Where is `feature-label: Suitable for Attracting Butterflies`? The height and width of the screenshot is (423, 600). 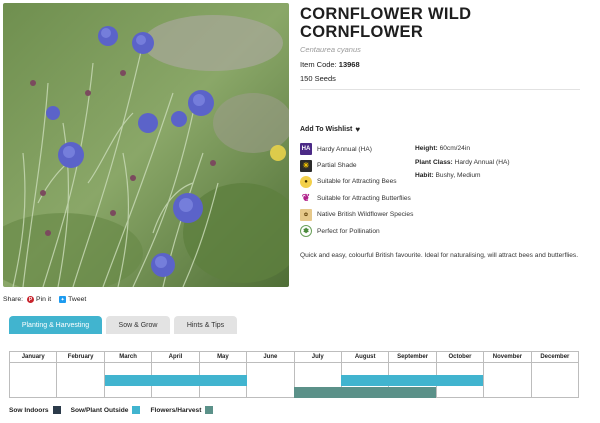 feature-label: Suitable for Attracting Butterflies is located at coordinates (364, 198).